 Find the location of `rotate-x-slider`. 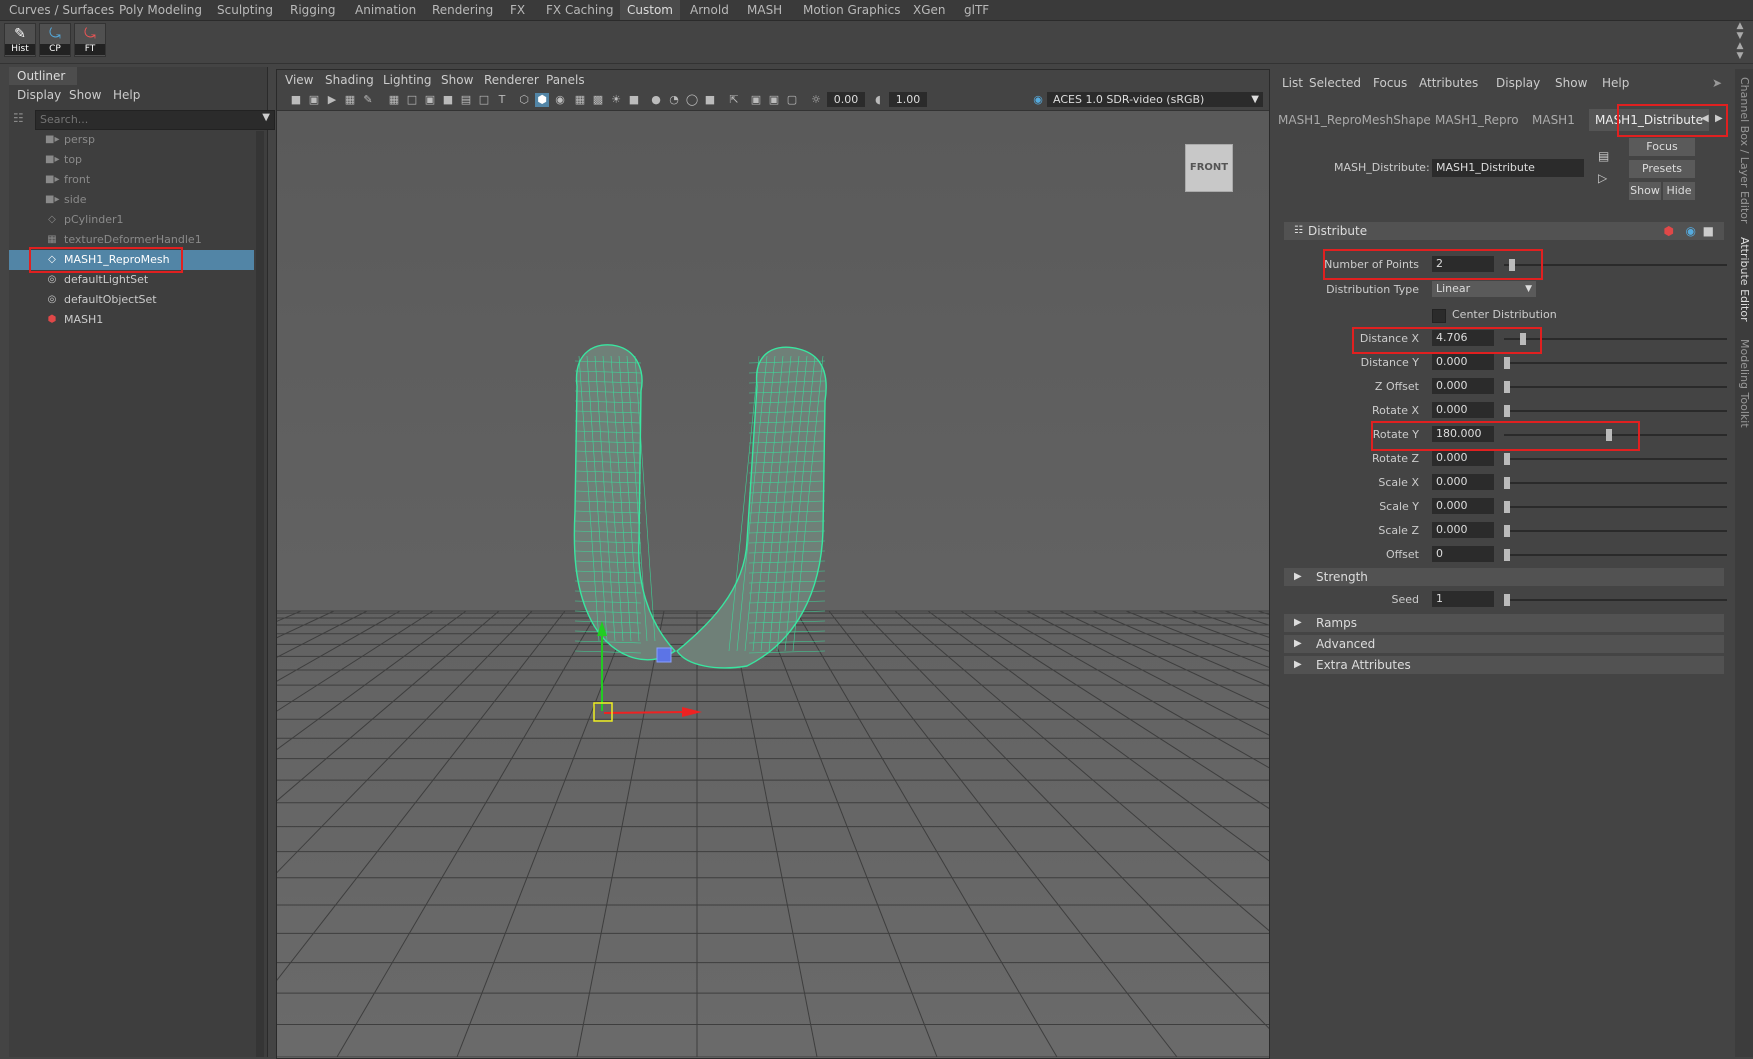

rotate-x-slider is located at coordinates (1615, 411).